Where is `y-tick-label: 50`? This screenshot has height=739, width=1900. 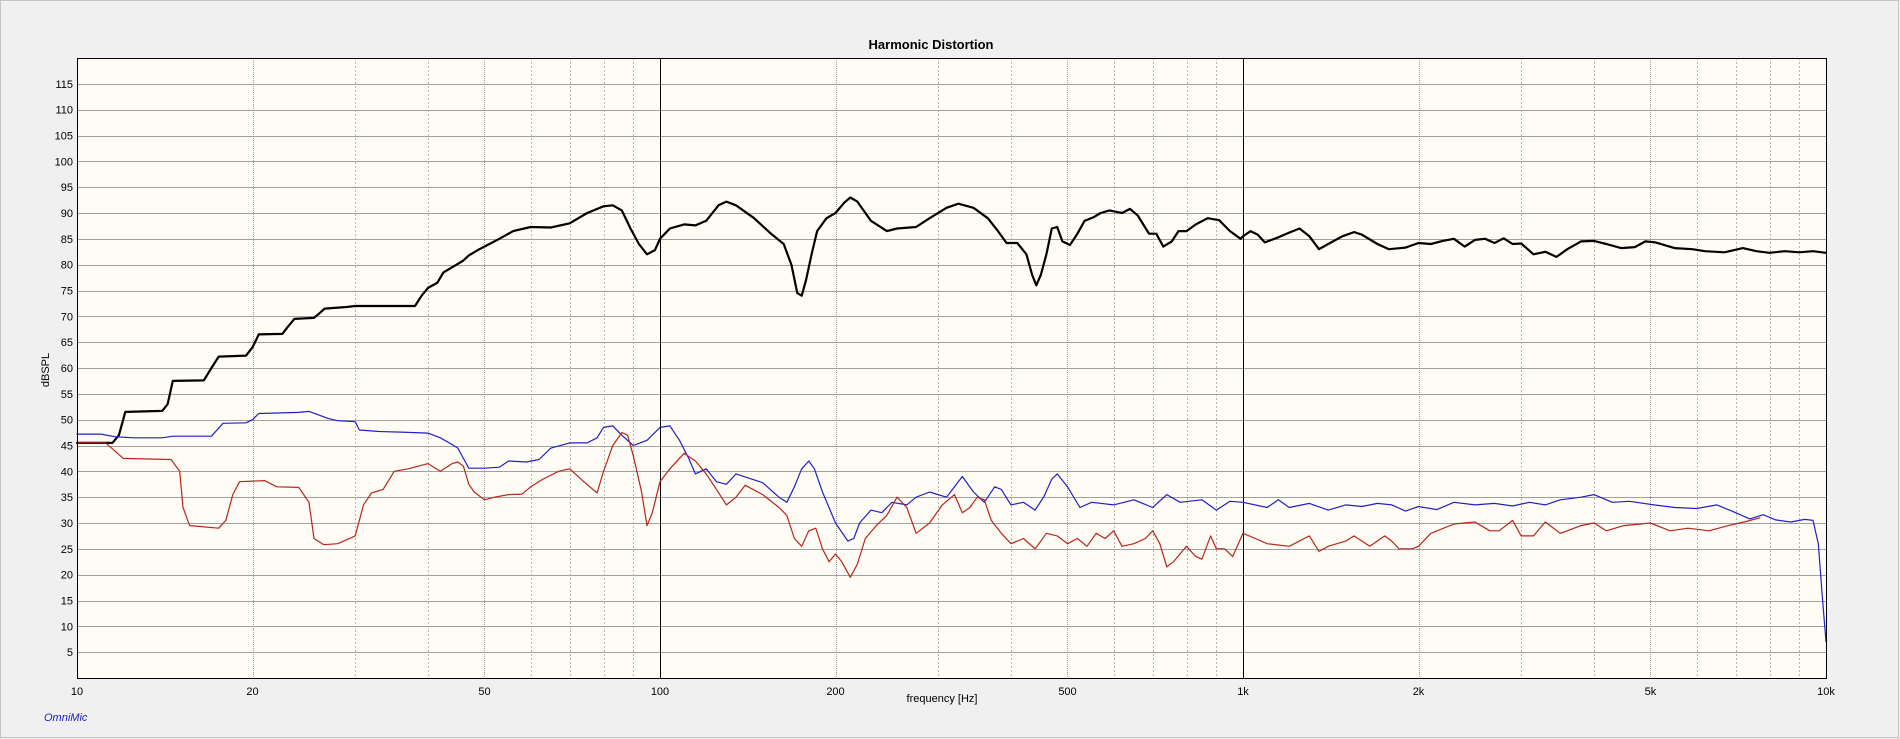 y-tick-label: 50 is located at coordinates (67, 421).